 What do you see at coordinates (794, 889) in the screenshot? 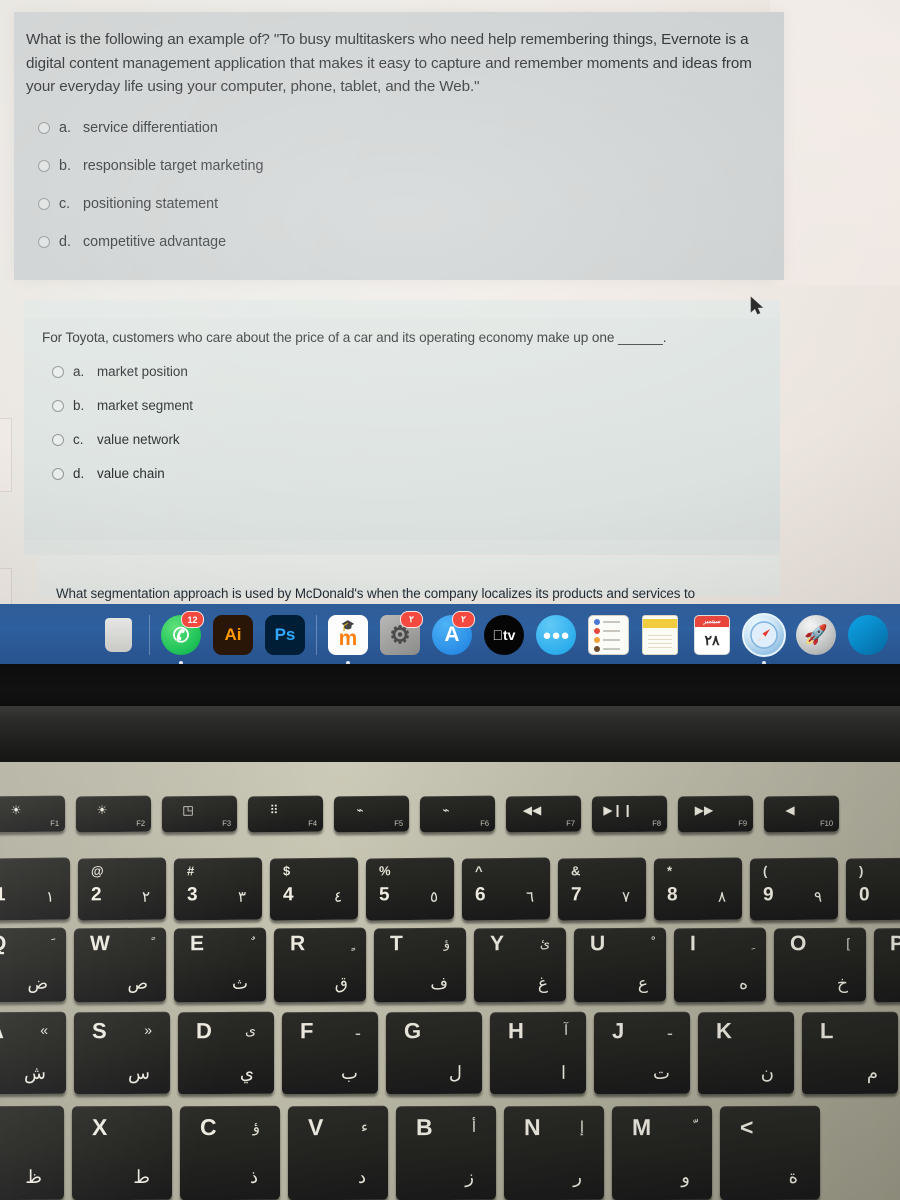
I see `key-9: (9 ٩` at bounding box center [794, 889].